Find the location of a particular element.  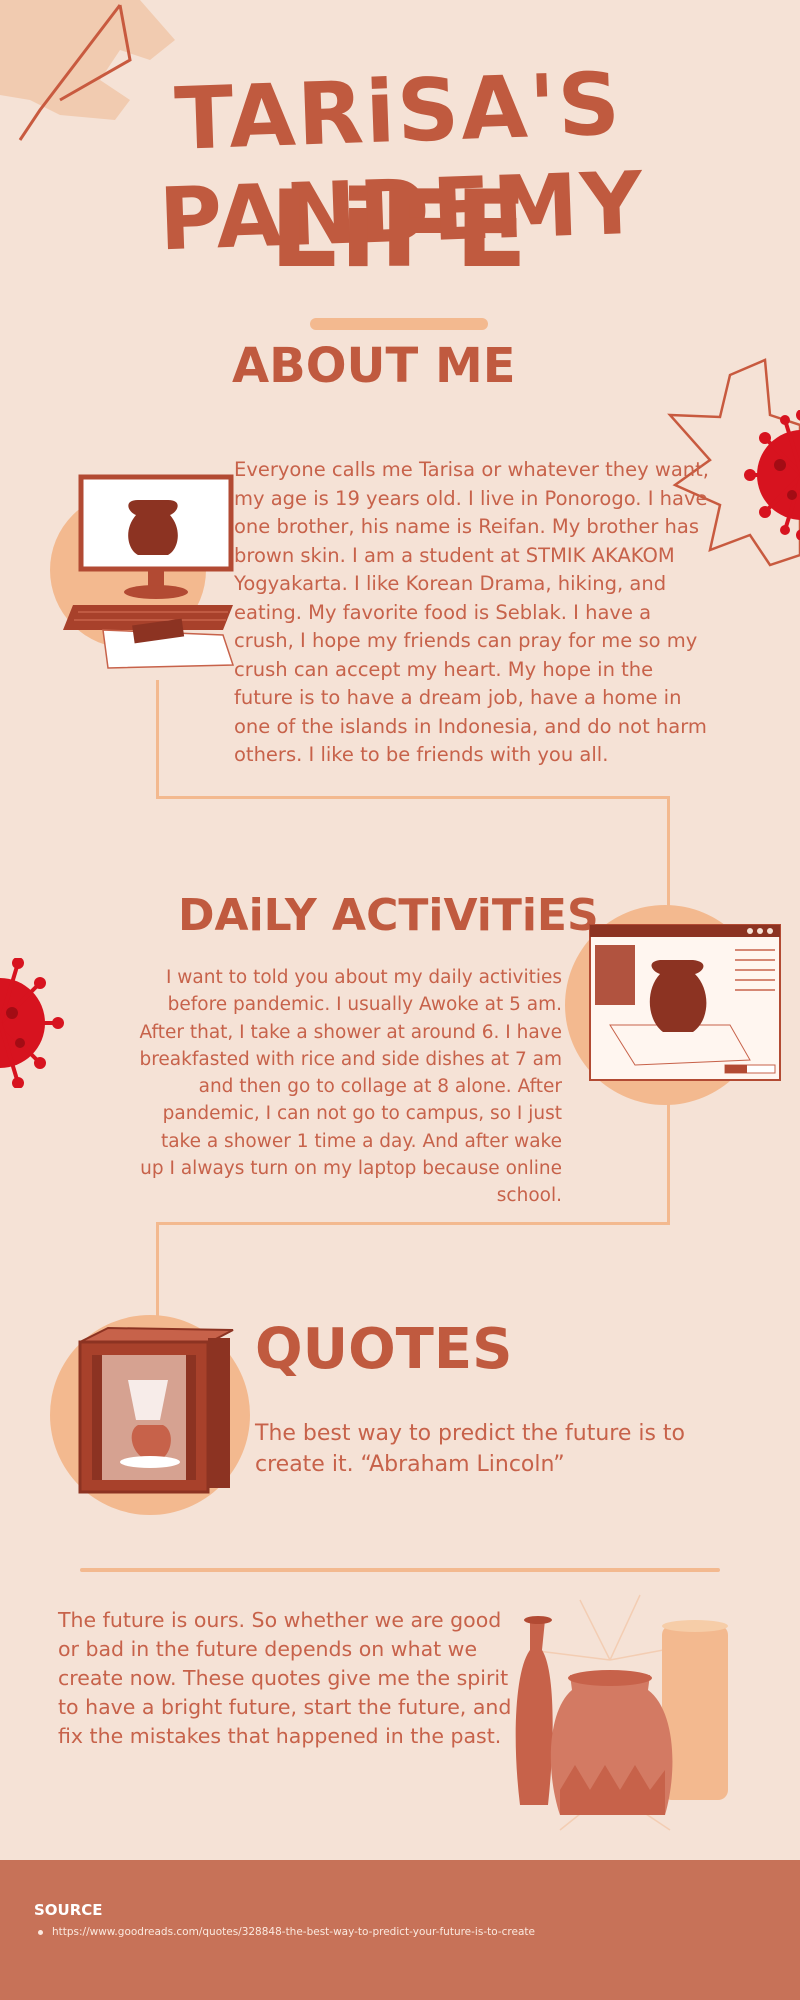

quotes-heading: QUOTES is located at coordinates (384, 1349).